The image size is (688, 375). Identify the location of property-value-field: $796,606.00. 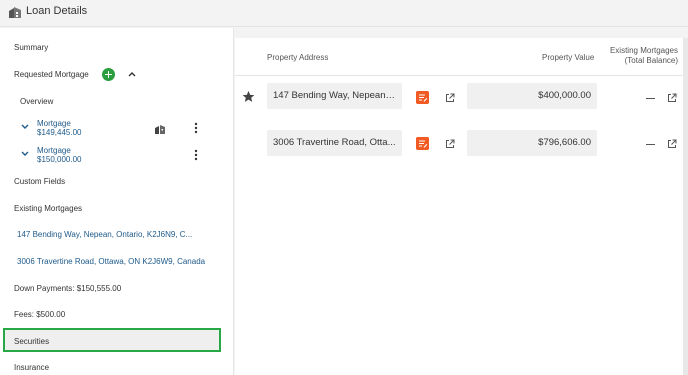
(532, 143).